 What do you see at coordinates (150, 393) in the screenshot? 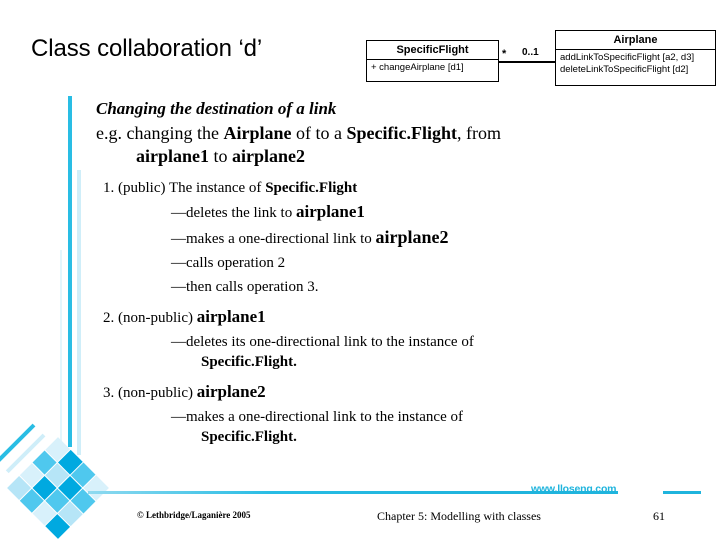
I see `item-number: 3. (non-public)` at bounding box center [150, 393].